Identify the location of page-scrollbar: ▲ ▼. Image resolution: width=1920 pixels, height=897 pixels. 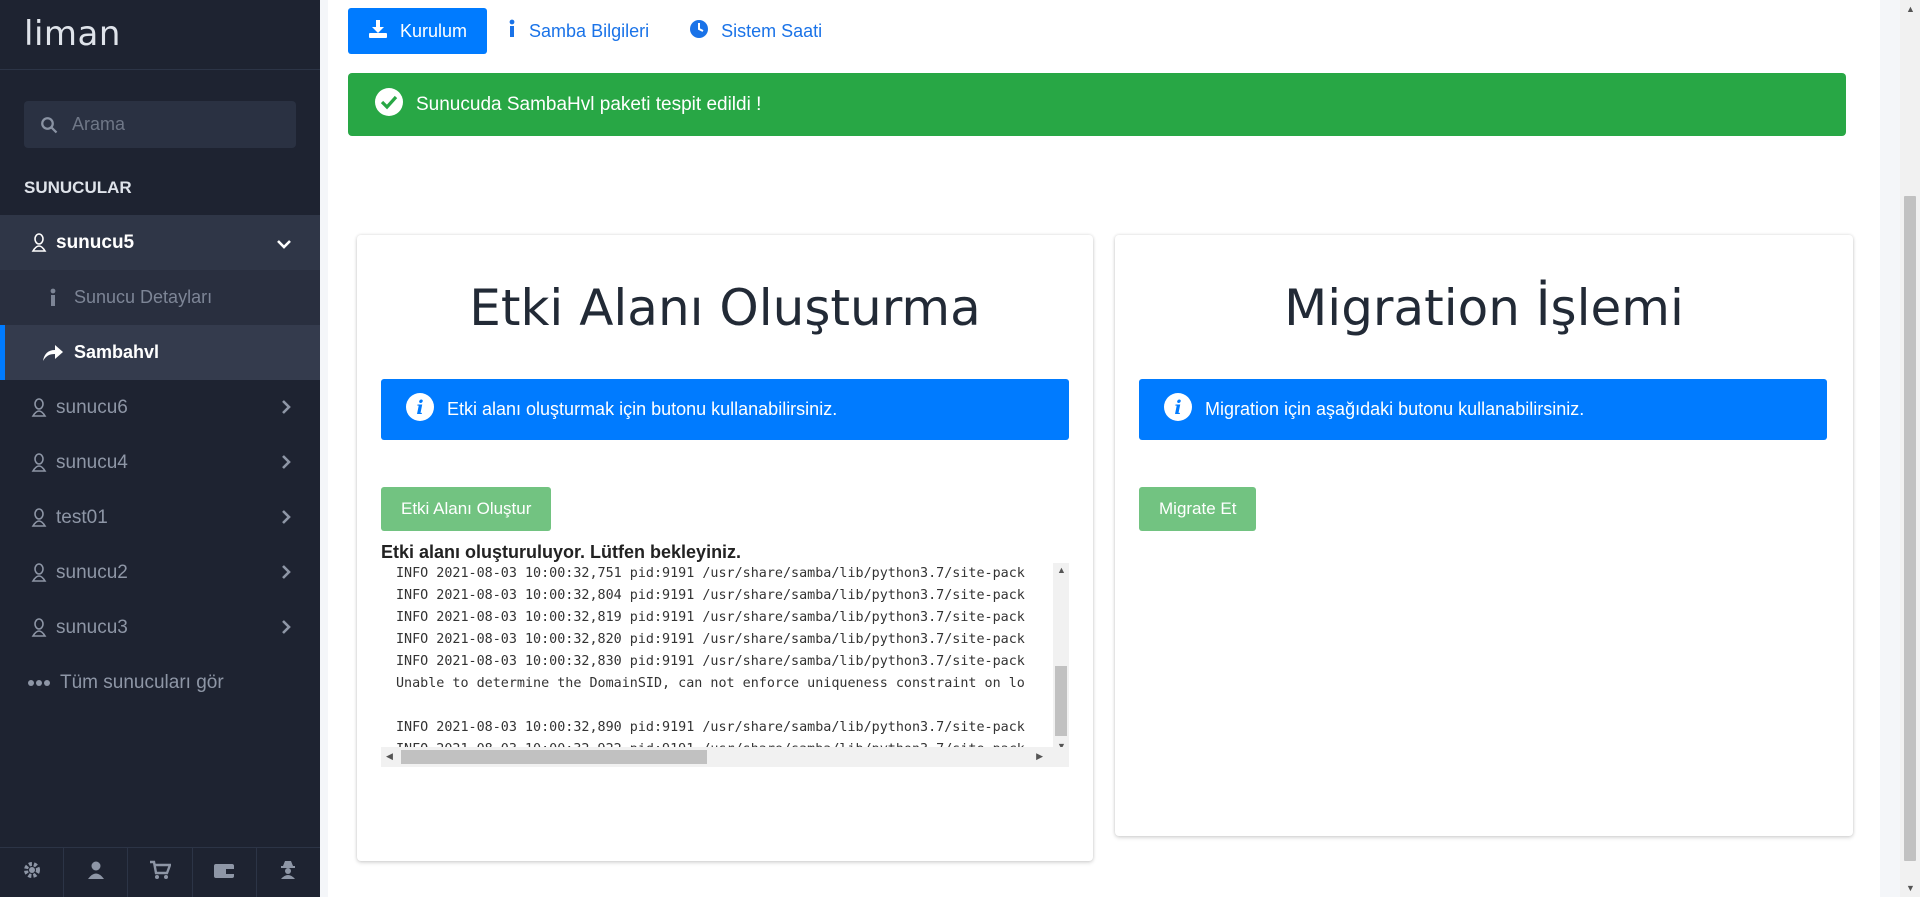
(1910, 448).